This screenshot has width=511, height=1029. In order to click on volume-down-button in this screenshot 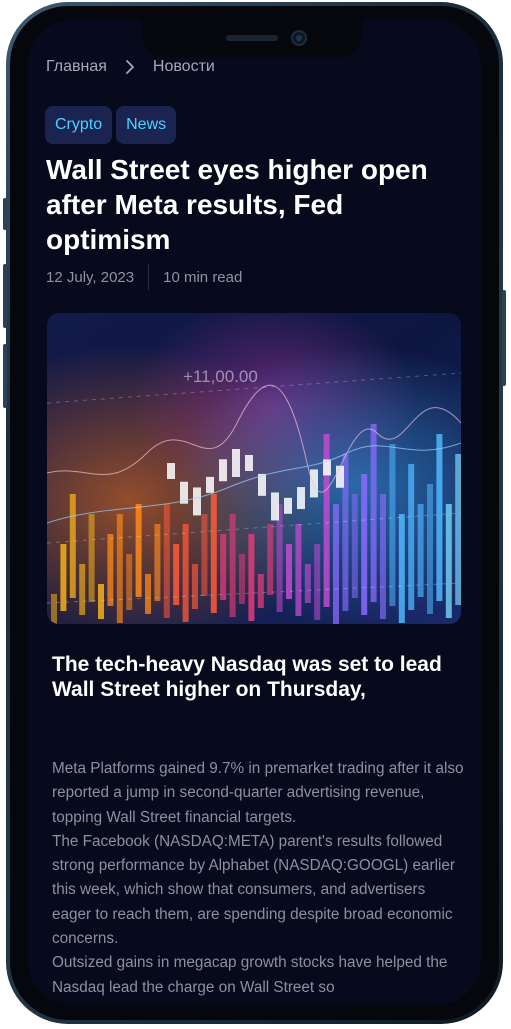, I will do `click(5, 376)`.